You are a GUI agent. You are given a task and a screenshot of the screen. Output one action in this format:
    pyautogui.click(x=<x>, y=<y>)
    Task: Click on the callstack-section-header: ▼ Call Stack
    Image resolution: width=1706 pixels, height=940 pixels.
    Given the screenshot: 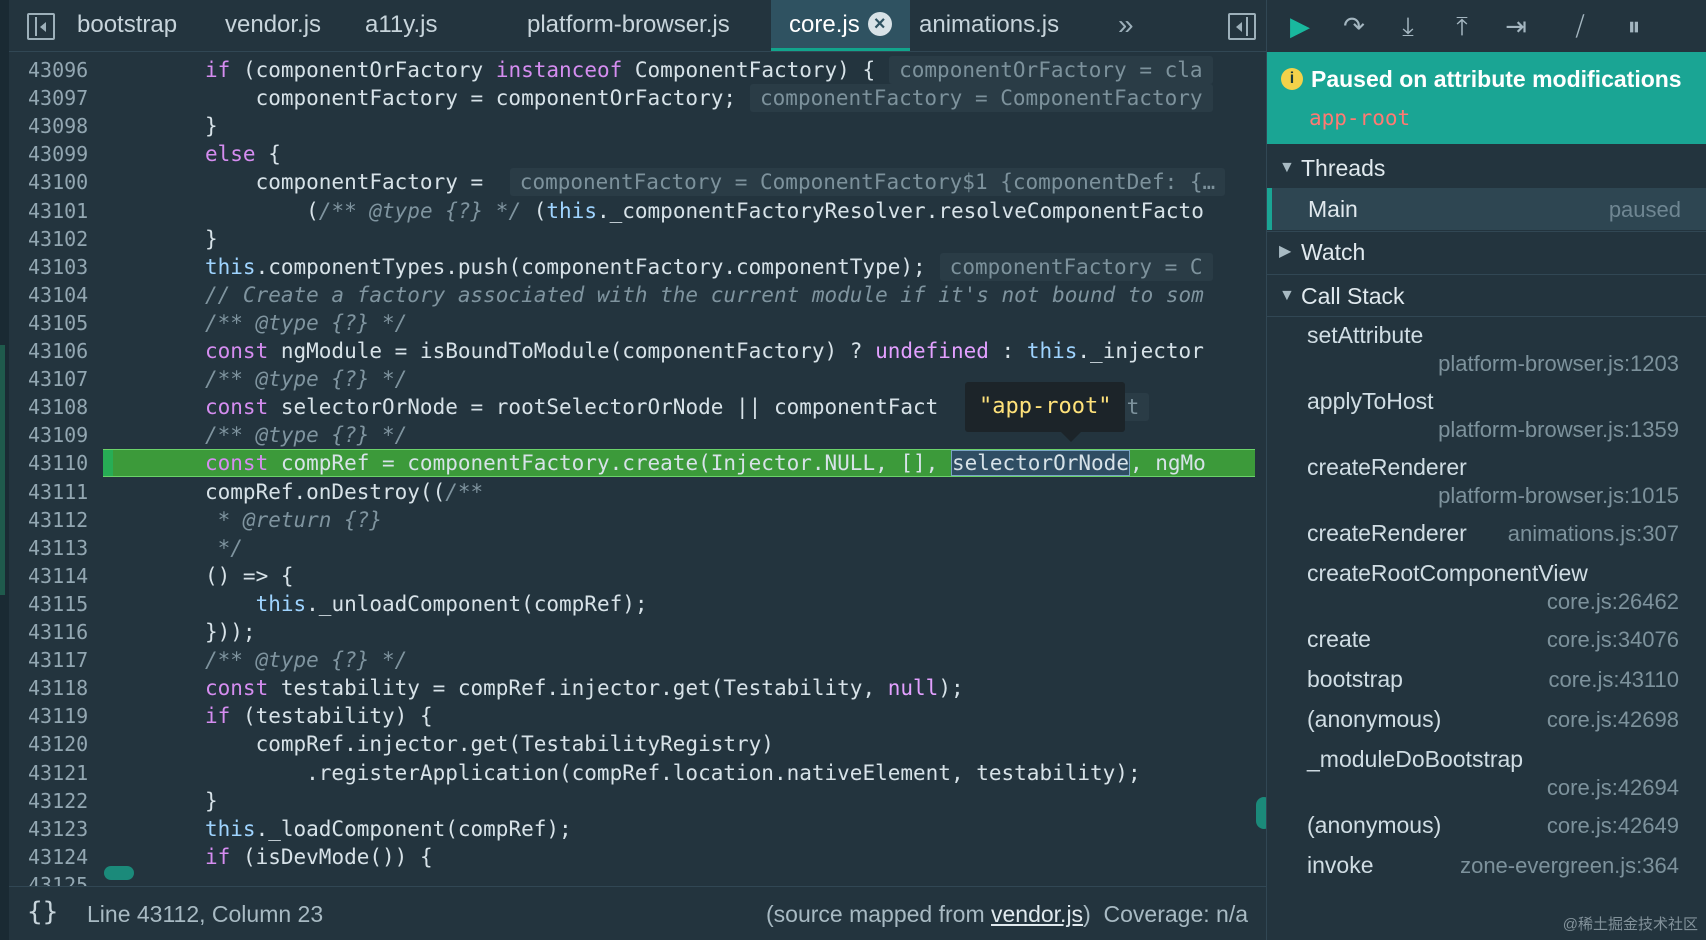 What is the action you would take?
    pyautogui.click(x=1486, y=296)
    